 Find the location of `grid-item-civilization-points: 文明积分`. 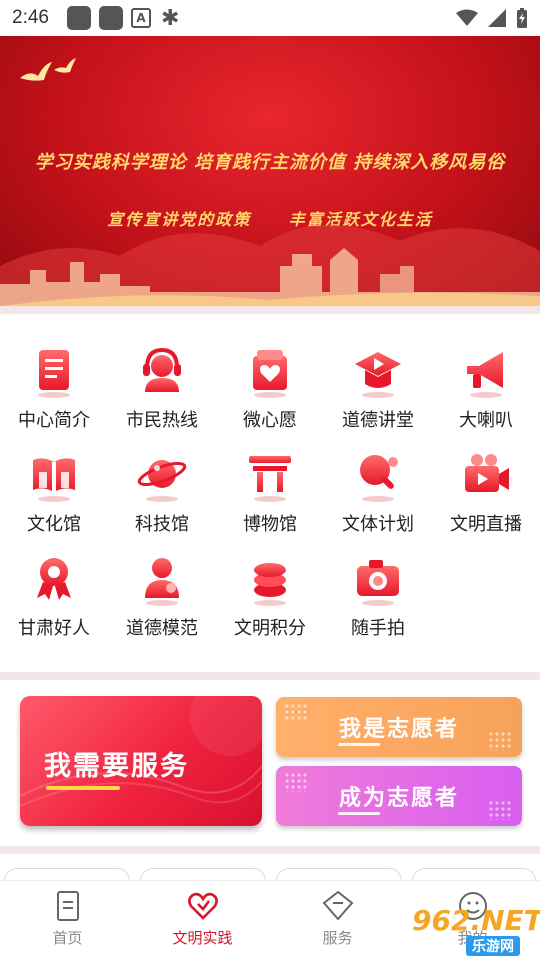

grid-item-civilization-points: 文明积分 is located at coordinates (270, 604).